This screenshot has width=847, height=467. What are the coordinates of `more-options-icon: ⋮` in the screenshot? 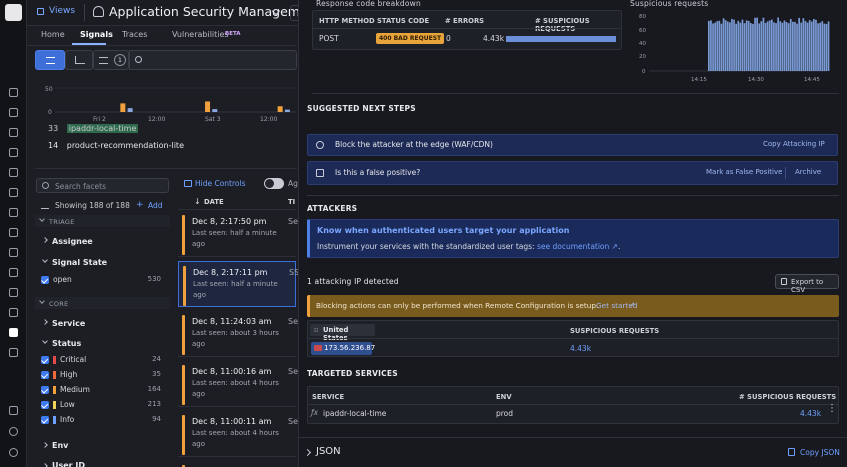 It's located at (832, 409).